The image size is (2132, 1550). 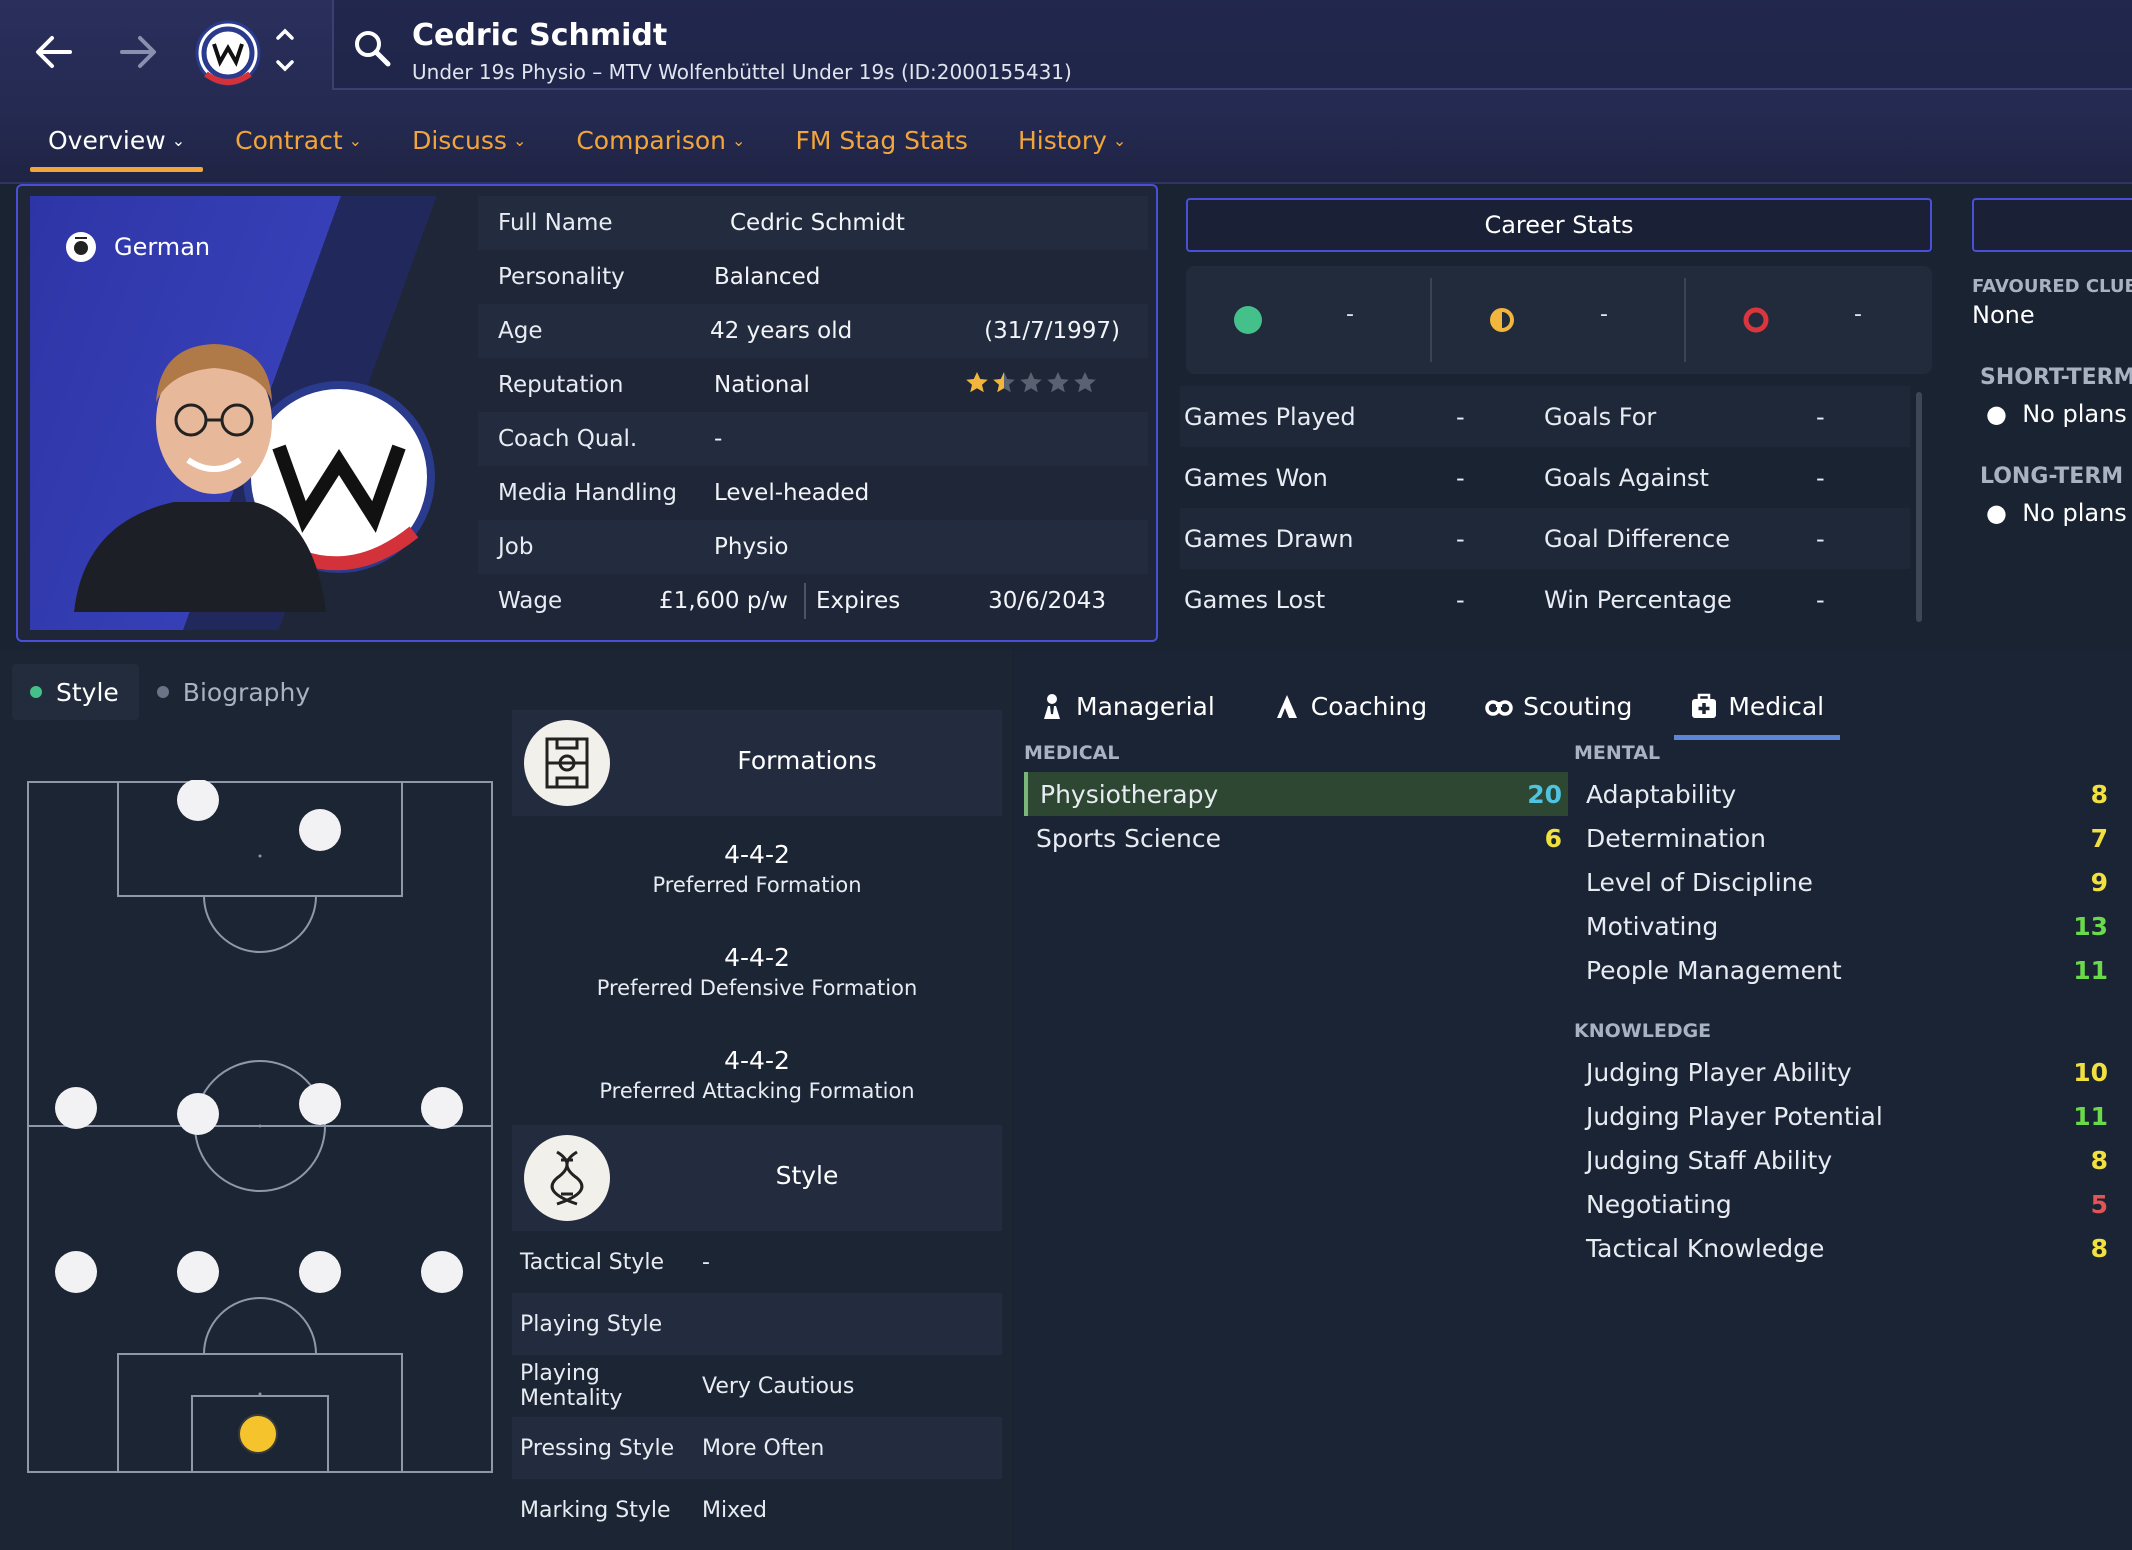 What do you see at coordinates (1072, 147) in the screenshot?
I see `tab-history: History ⌄` at bounding box center [1072, 147].